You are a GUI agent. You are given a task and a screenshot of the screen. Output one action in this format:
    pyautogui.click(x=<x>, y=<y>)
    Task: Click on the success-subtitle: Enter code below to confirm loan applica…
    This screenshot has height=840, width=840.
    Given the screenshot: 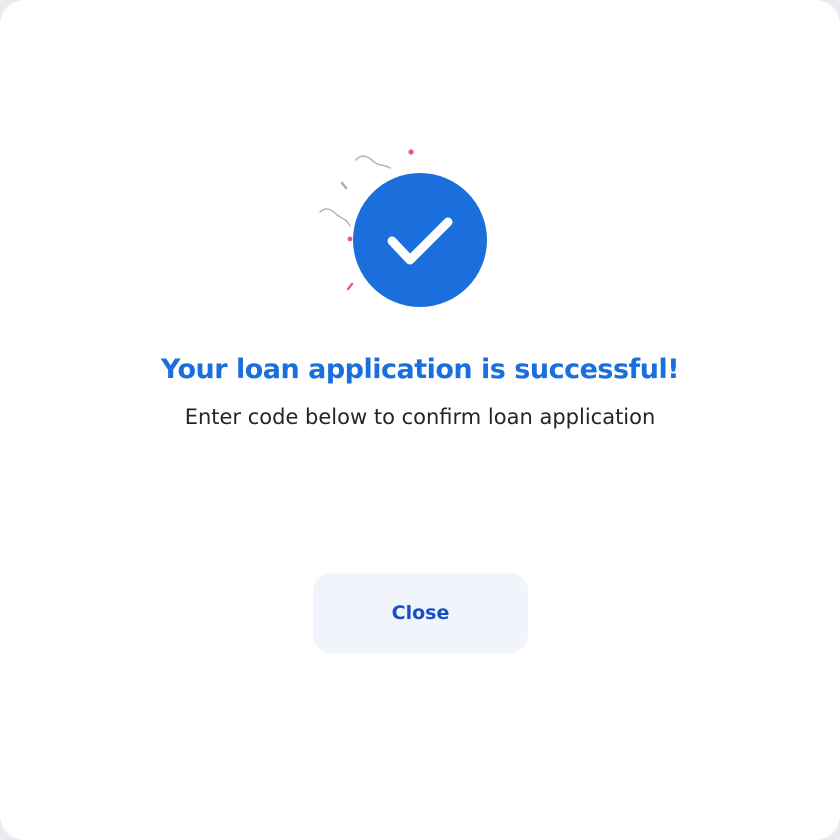 What is the action you would take?
    pyautogui.click(x=420, y=417)
    